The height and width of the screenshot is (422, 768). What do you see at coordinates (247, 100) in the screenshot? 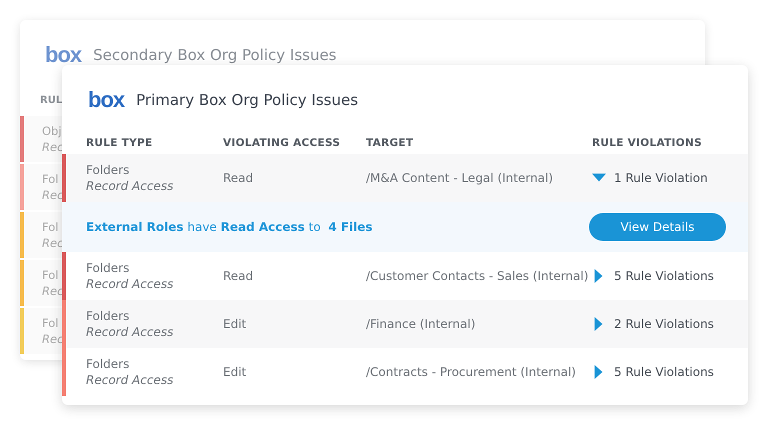
I see `panel-title: Primary Box Org Policy Issues` at bounding box center [247, 100].